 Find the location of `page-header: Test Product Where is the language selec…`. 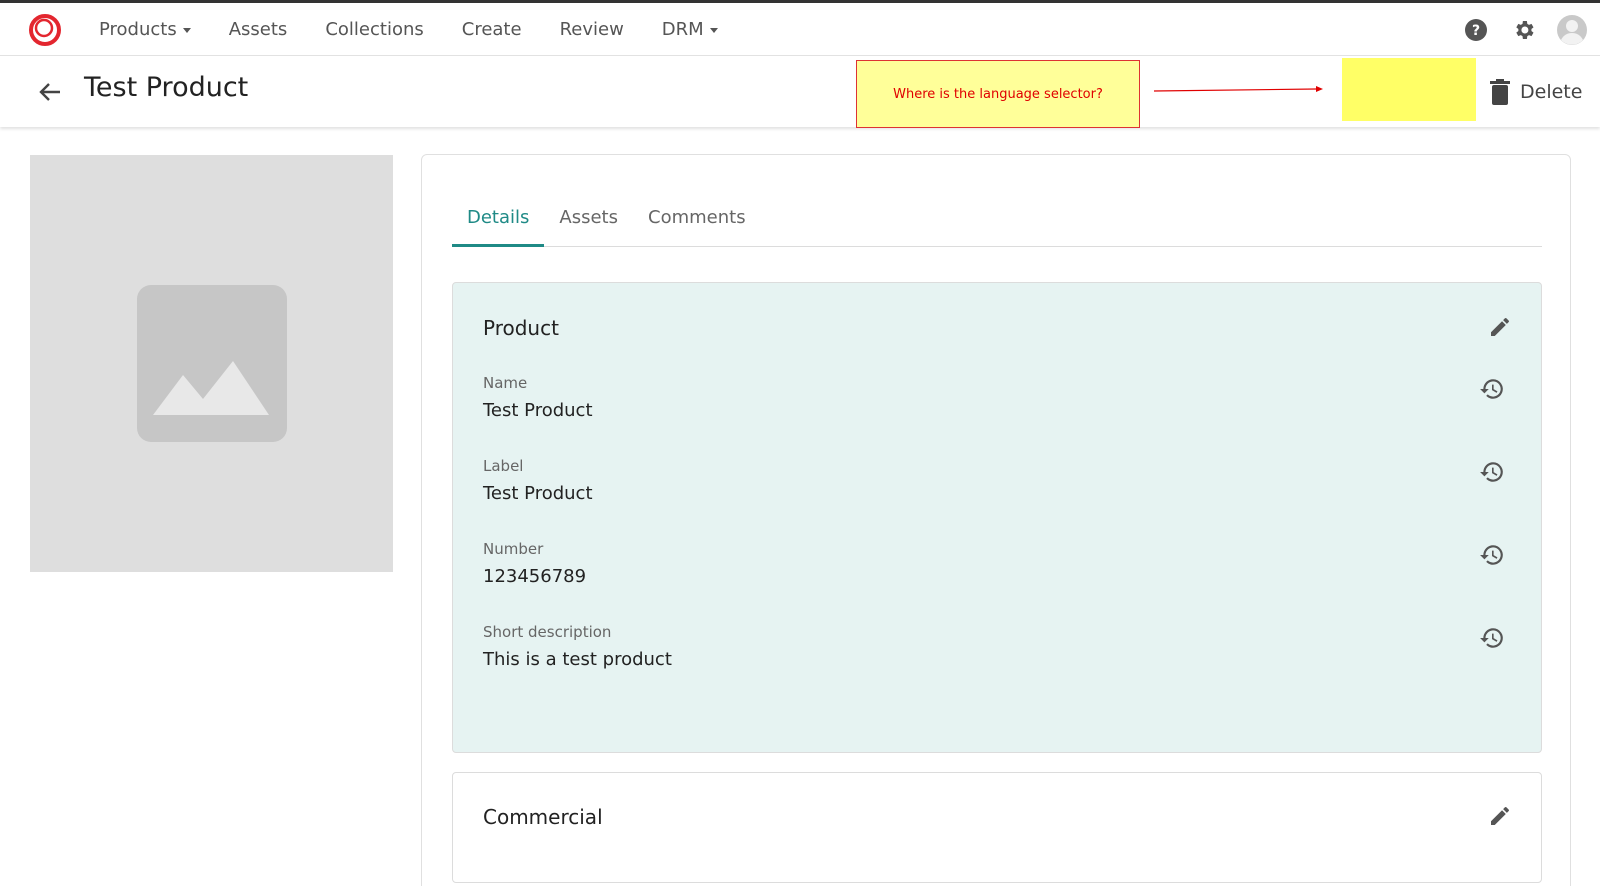

page-header: Test Product Where is the language selec… is located at coordinates (800, 92).